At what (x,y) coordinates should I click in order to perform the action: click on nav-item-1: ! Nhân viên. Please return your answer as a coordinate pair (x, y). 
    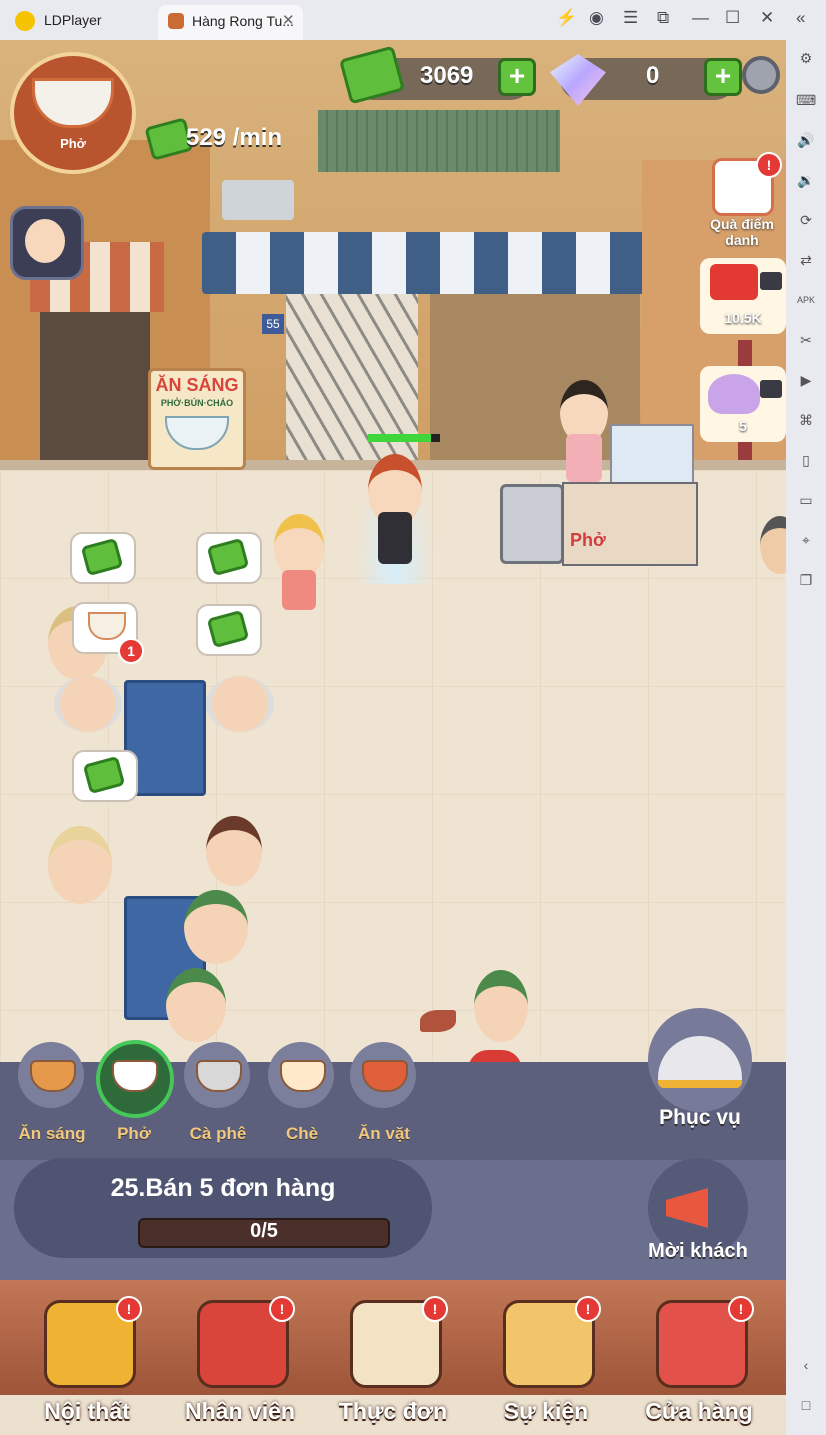
    Looking at the image, I should click on (240, 1360).